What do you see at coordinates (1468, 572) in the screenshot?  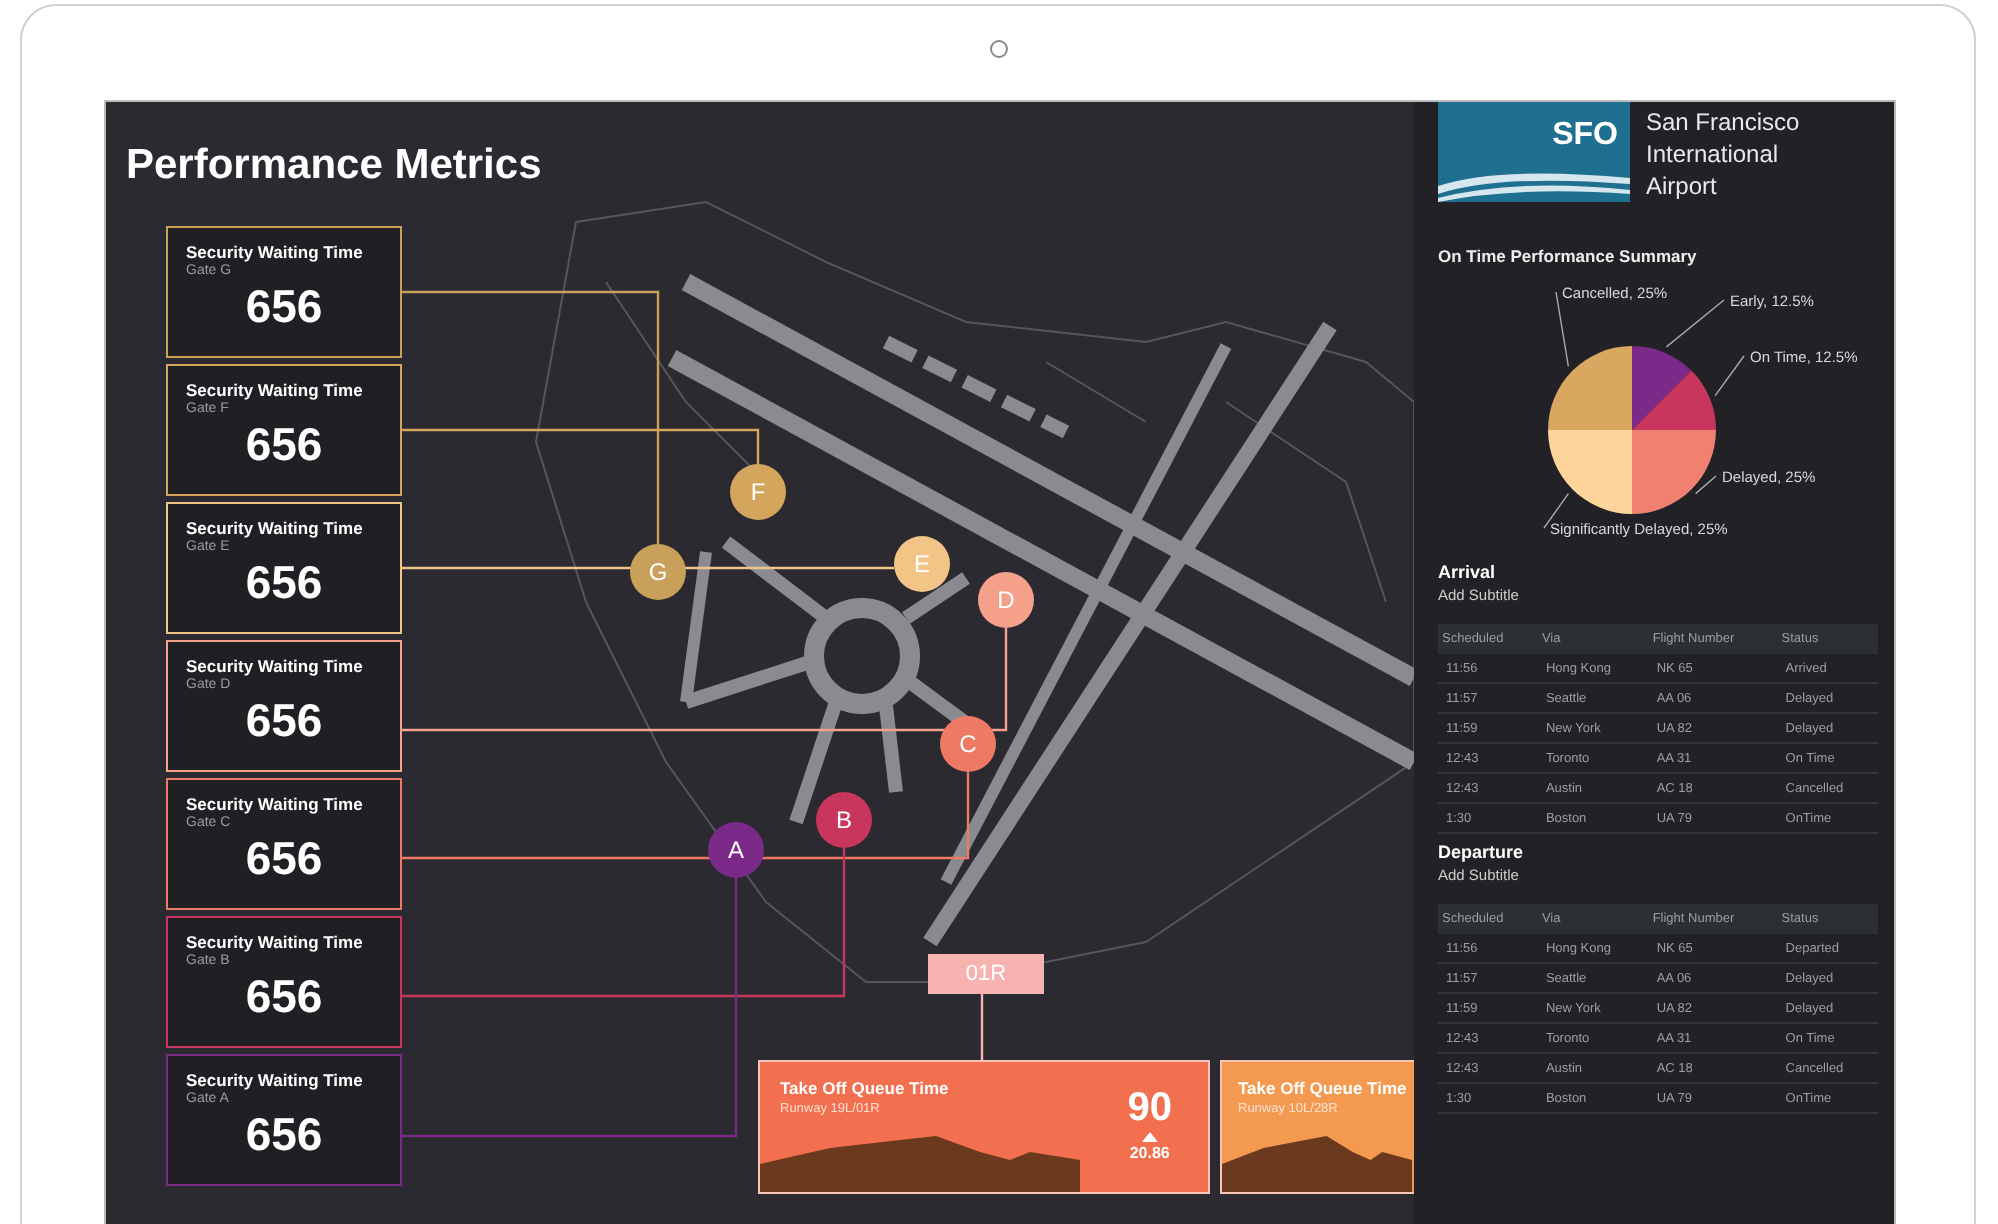 I see `table-title: Arrival` at bounding box center [1468, 572].